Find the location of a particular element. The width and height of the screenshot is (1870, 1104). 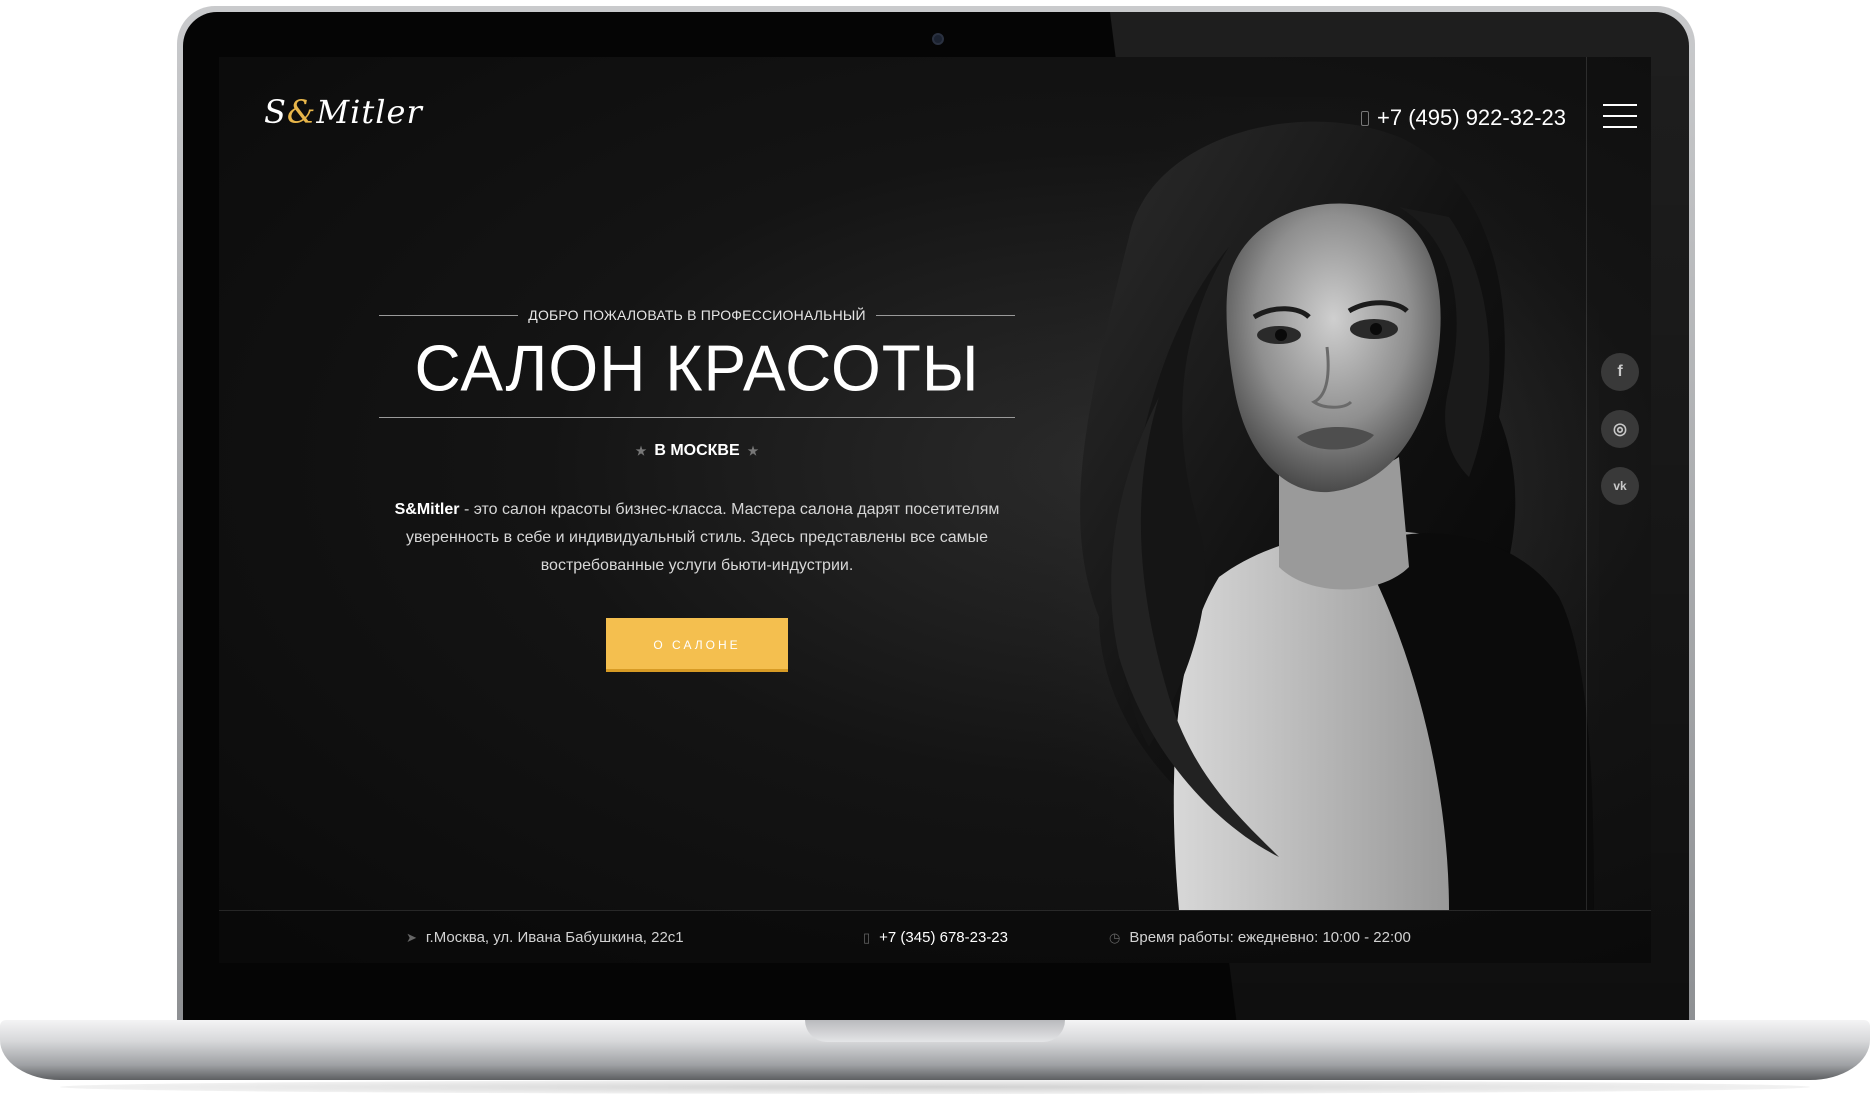

about-salon-button: О САЛОНЕ is located at coordinates (697, 645).